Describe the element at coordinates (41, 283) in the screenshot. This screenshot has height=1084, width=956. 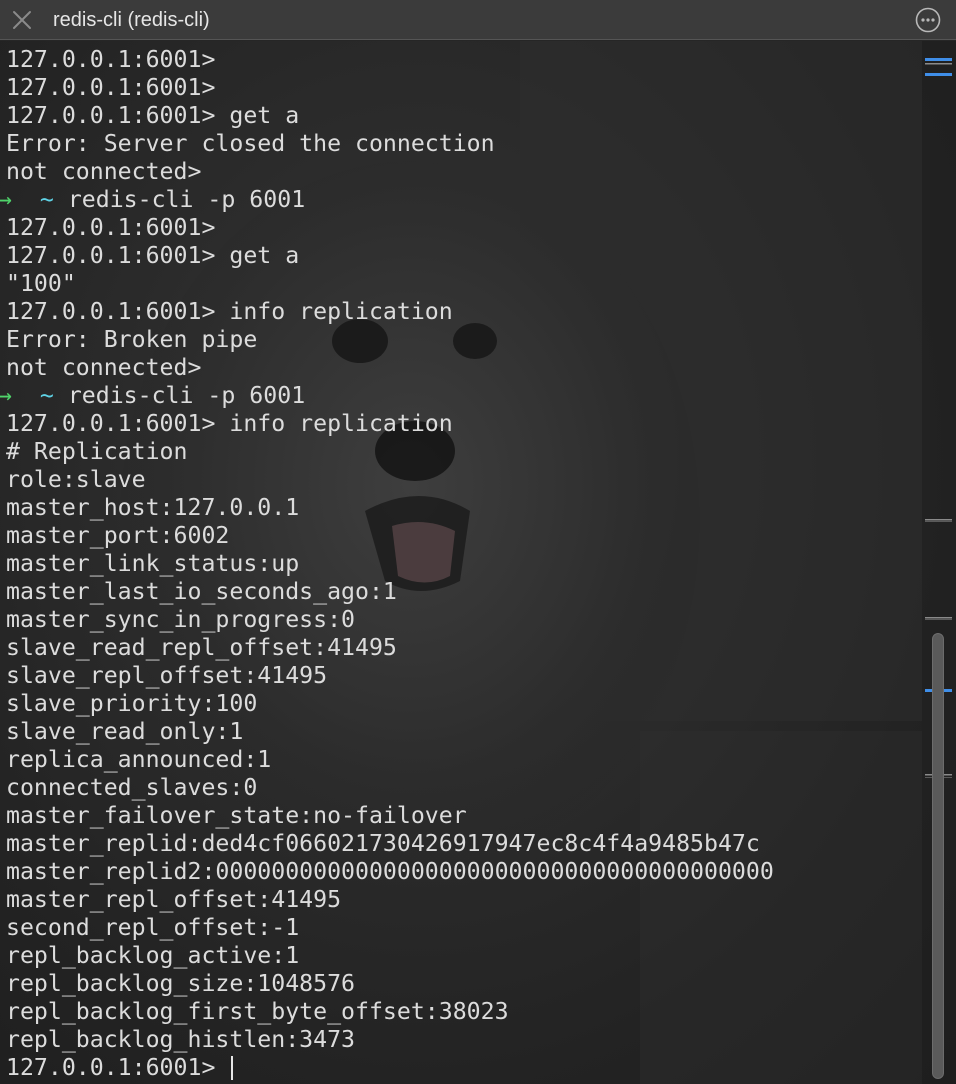
I see `output-line: "100"` at that location.